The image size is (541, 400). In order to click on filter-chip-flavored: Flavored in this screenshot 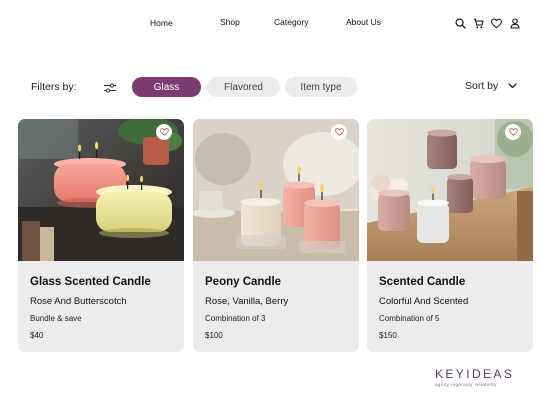, I will do `click(243, 87)`.